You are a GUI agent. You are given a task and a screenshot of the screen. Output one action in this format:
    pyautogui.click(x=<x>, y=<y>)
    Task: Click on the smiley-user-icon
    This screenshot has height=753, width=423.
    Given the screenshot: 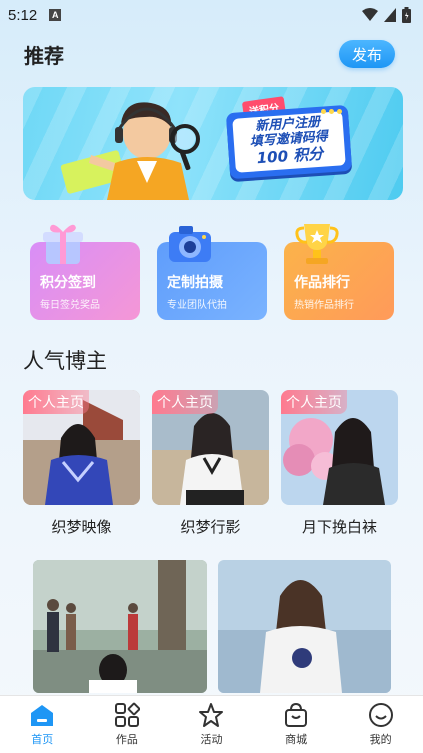 What is the action you would take?
    pyautogui.click(x=380, y=715)
    